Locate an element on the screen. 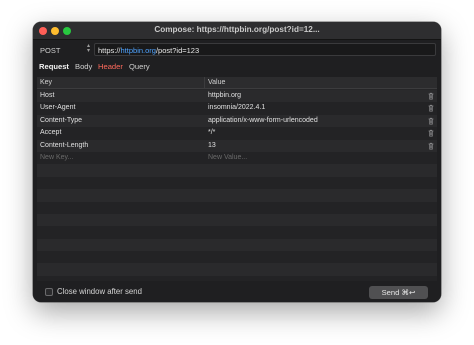 The height and width of the screenshot is (345, 474). header-key: Accept is located at coordinates (50, 132).